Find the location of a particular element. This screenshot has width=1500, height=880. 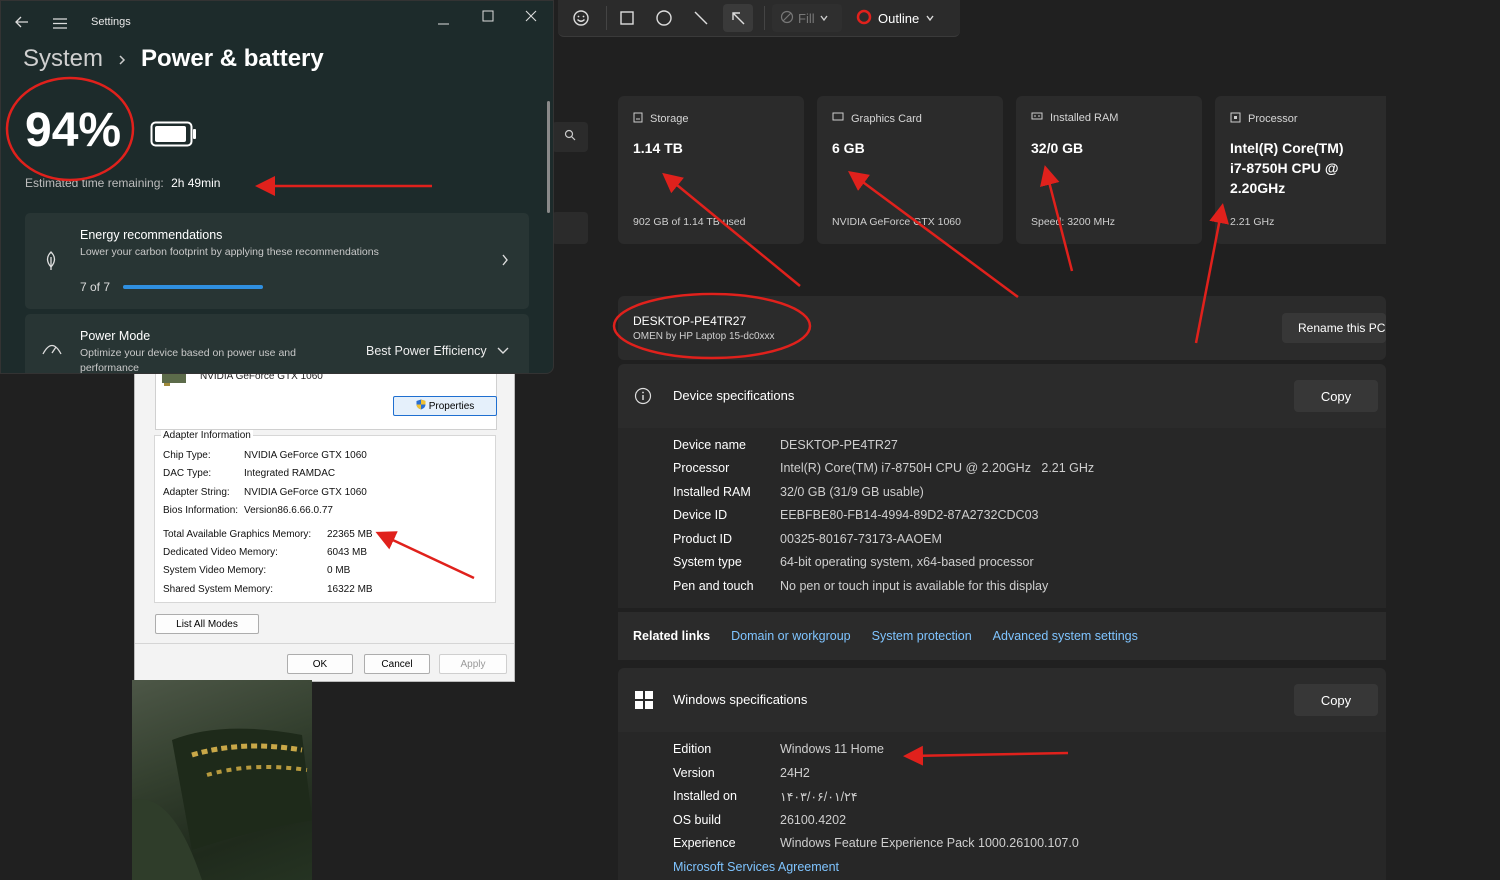

spec-key: Product ID is located at coordinates (703, 539).